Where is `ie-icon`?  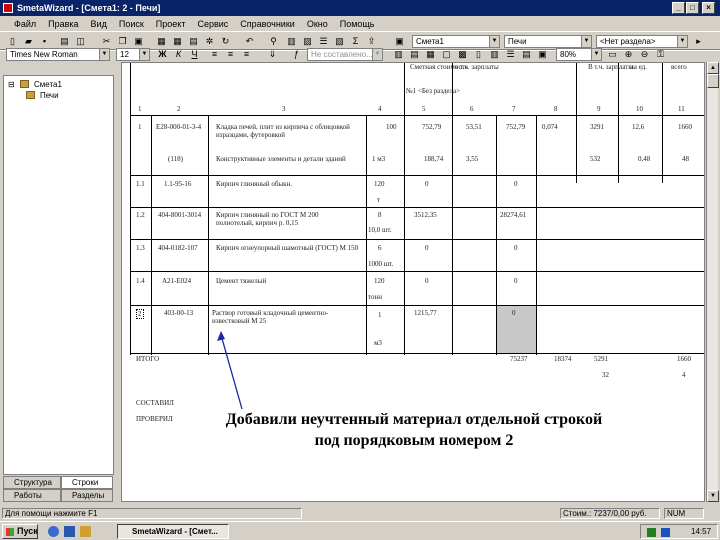
ie-icon is located at coordinates (53, 531).